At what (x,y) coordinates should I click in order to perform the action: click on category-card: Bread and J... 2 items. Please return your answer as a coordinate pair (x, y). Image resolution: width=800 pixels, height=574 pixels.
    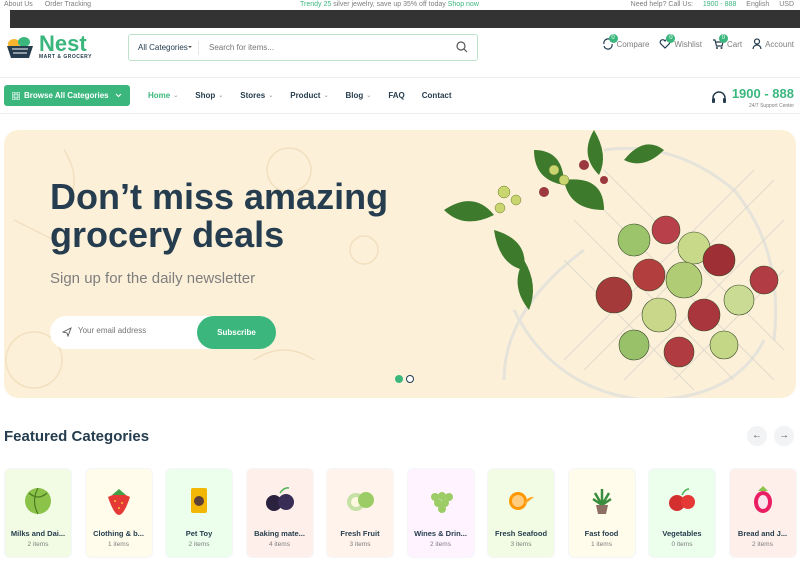
    Looking at the image, I should click on (762, 513).